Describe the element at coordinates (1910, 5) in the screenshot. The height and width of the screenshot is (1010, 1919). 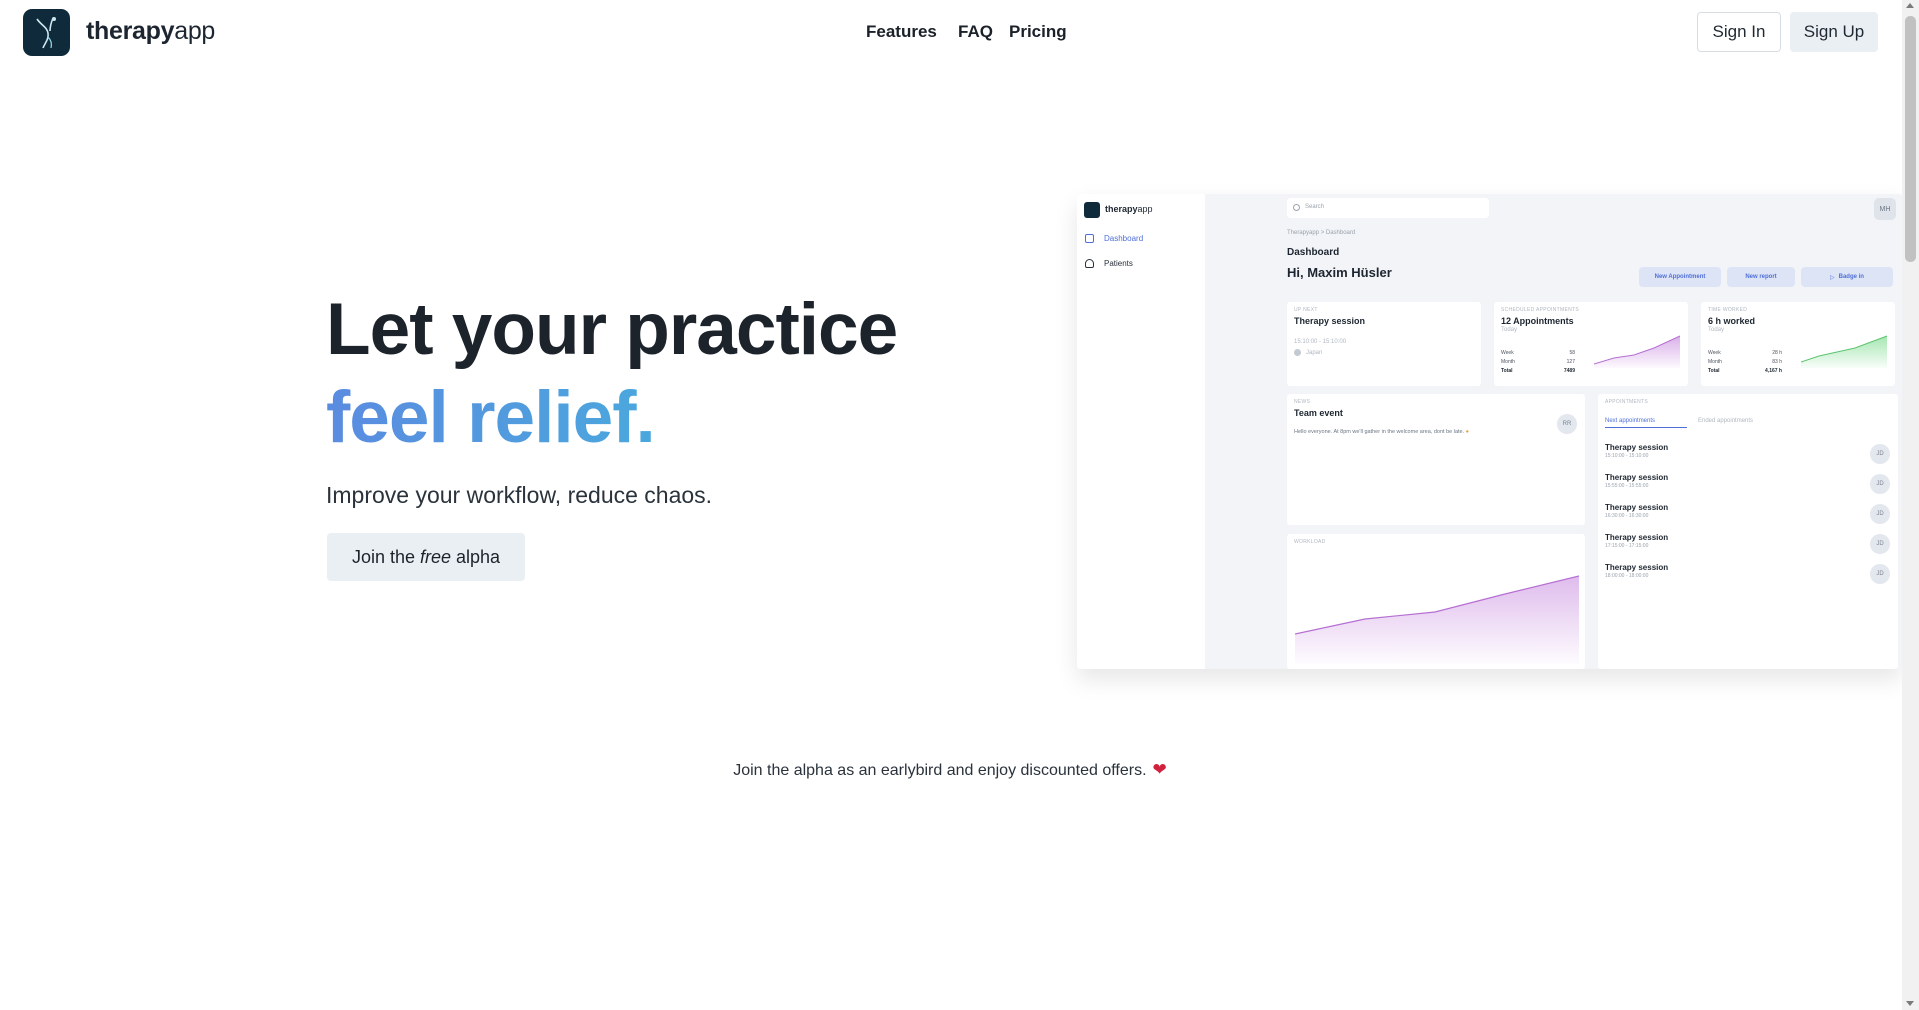
I see `scroll-up-arrow-icon` at that location.